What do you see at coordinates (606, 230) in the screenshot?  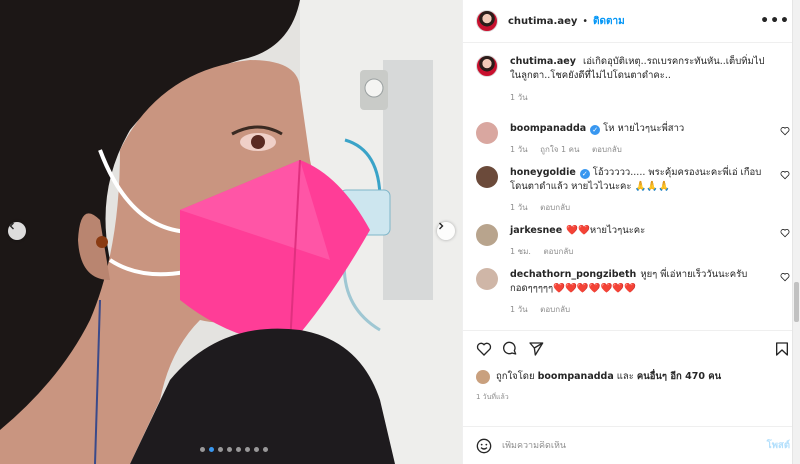 I see `comment-text: ❤️❤️หายไวๆนะคะ` at bounding box center [606, 230].